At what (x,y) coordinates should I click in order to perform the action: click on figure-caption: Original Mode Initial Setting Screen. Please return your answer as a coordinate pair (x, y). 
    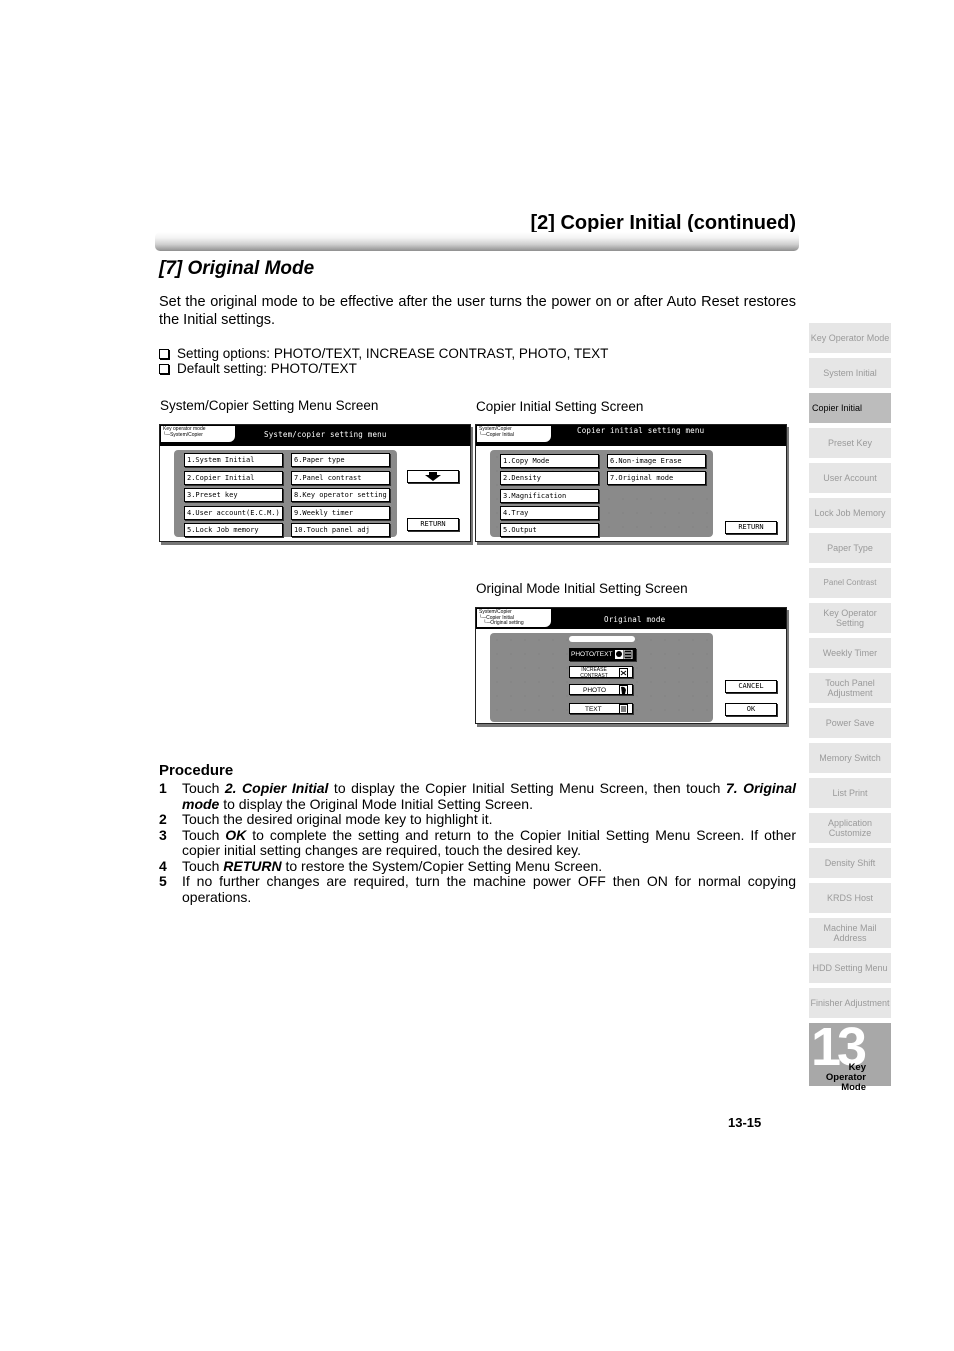
    Looking at the image, I should click on (582, 588).